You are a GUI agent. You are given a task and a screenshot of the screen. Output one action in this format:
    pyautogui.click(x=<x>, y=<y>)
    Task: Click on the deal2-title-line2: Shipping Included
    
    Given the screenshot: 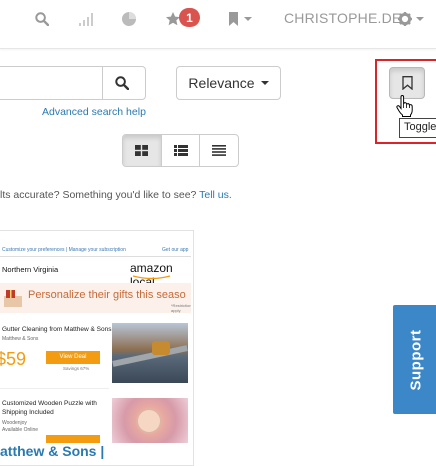 What is the action you would take?
    pyautogui.click(x=28, y=412)
    